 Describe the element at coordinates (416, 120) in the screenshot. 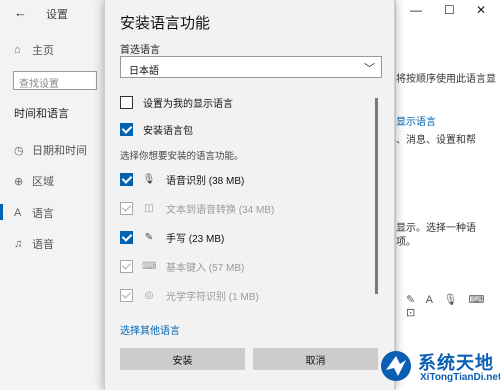

I see `background-link: 显示语言` at that location.